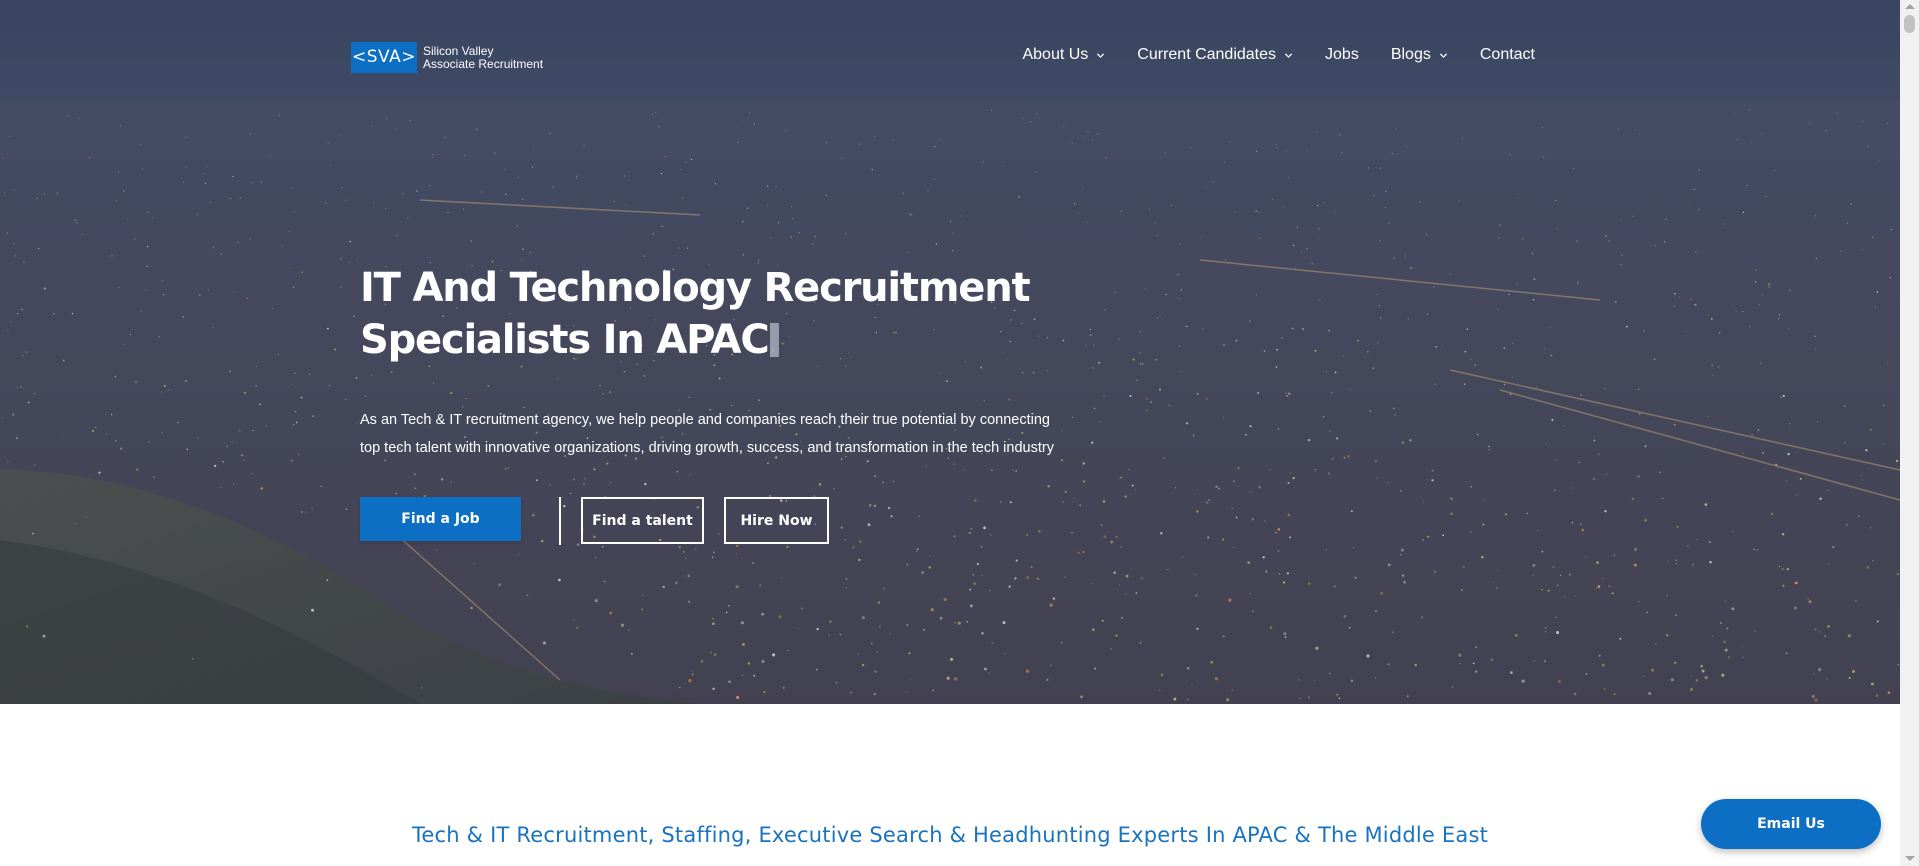  Describe the element at coordinates (1410, 54) in the screenshot. I see `nav-item-label: Blogs` at that location.